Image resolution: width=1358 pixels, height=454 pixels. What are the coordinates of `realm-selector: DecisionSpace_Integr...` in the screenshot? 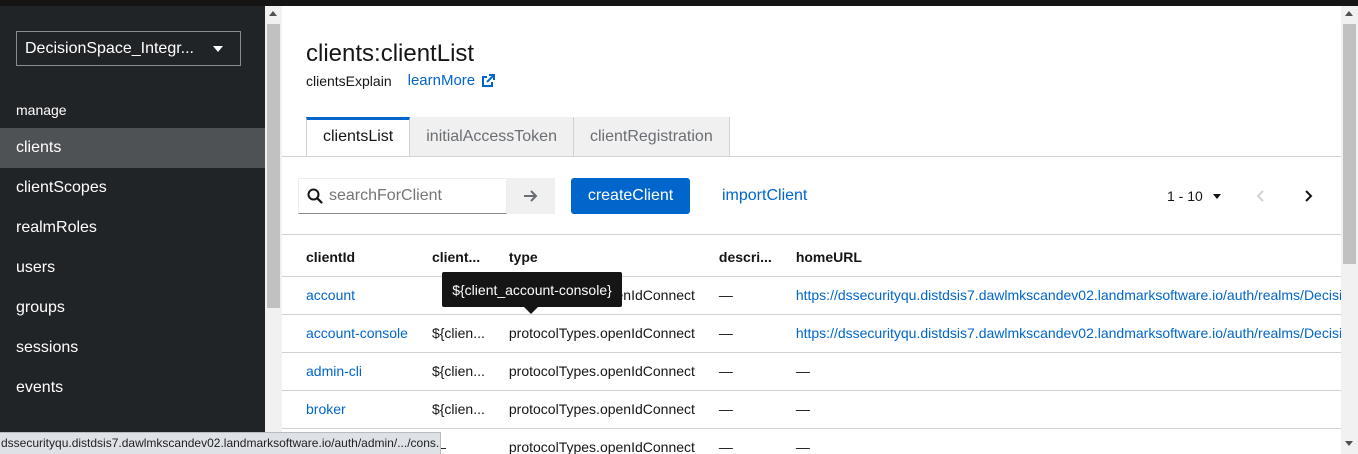 It's located at (128, 48).